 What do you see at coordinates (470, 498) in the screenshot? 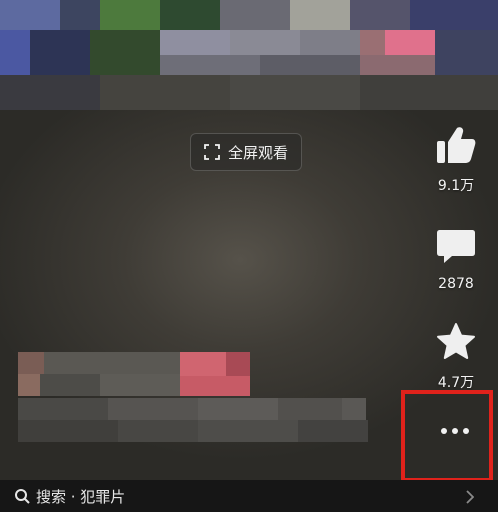
I see `chevron-right-icon` at bounding box center [470, 498].